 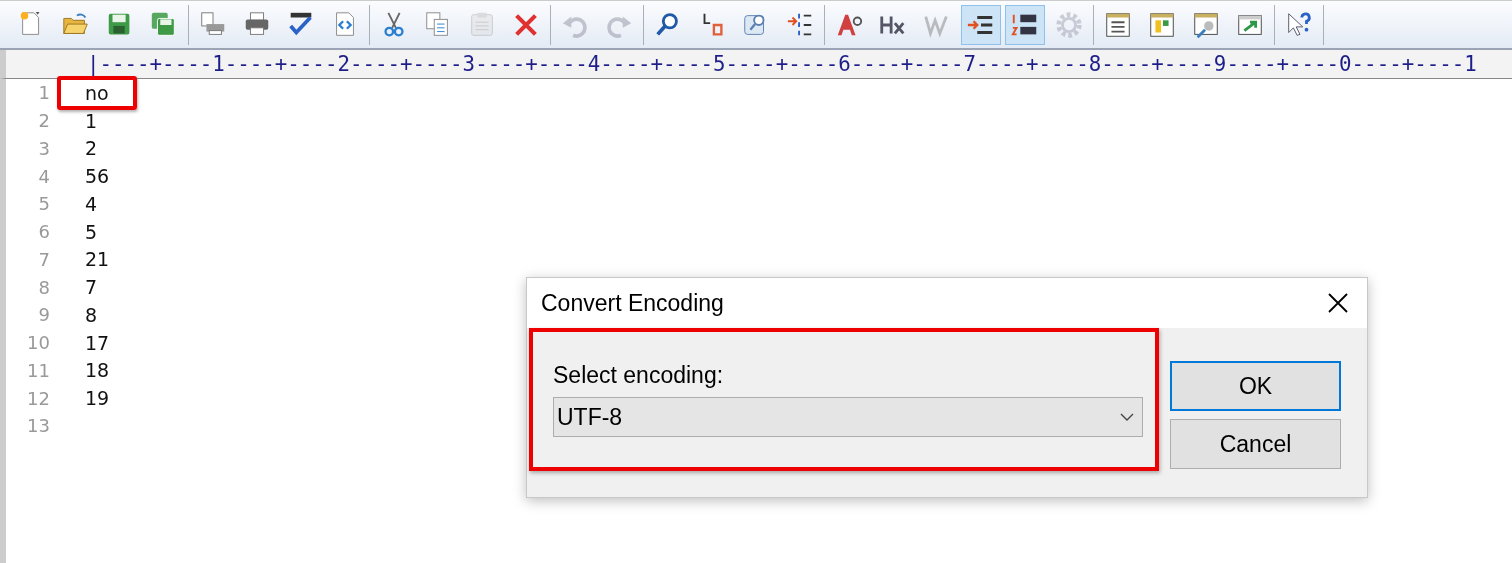 What do you see at coordinates (97, 370) in the screenshot?
I see `line-text: 18` at bounding box center [97, 370].